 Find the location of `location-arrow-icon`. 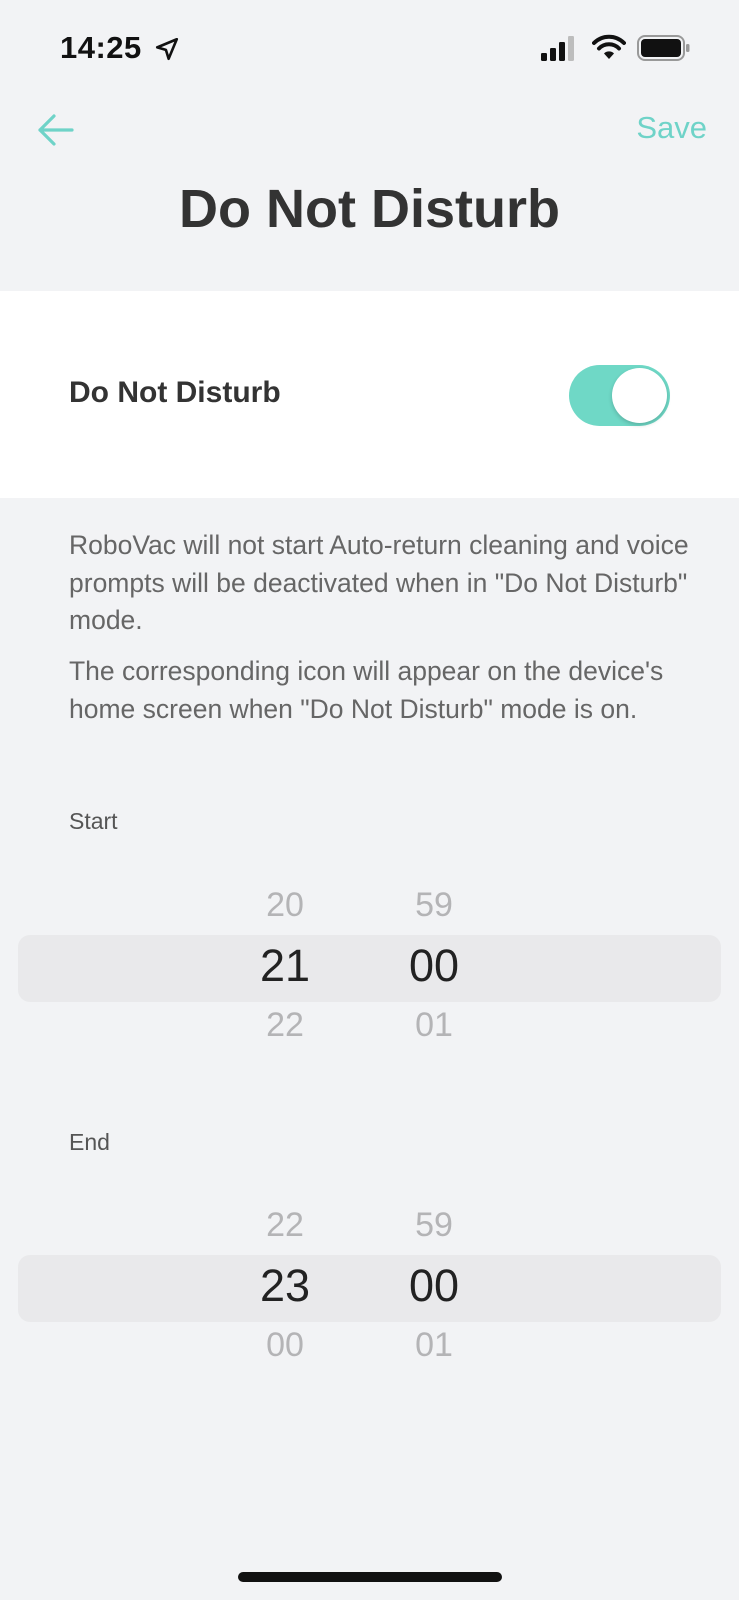

location-arrow-icon is located at coordinates (167, 49).